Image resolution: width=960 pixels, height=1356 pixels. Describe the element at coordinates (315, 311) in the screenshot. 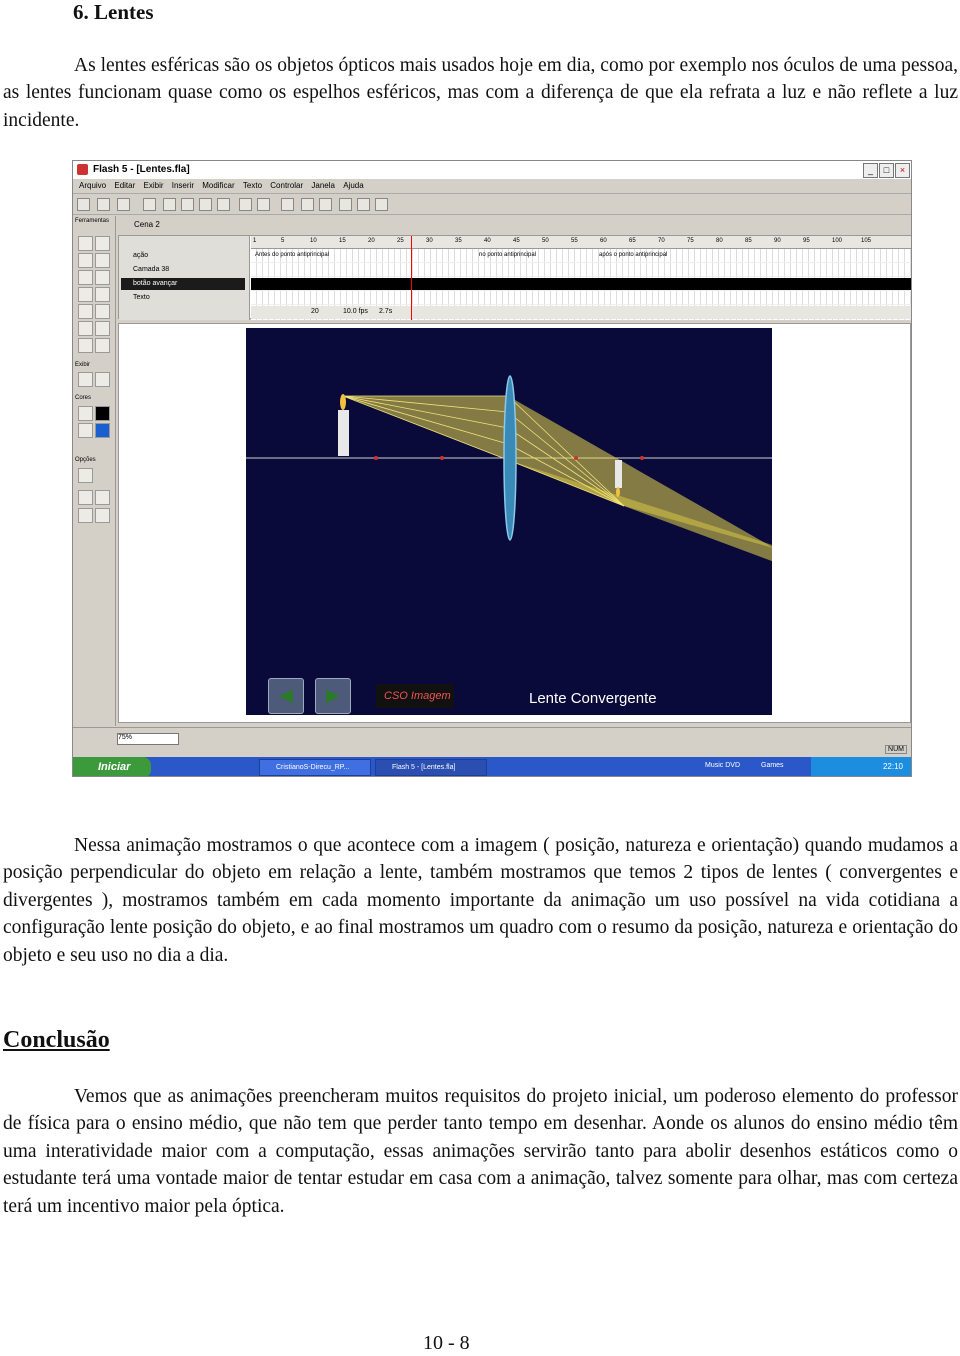

I see `current-frame: 20` at that location.